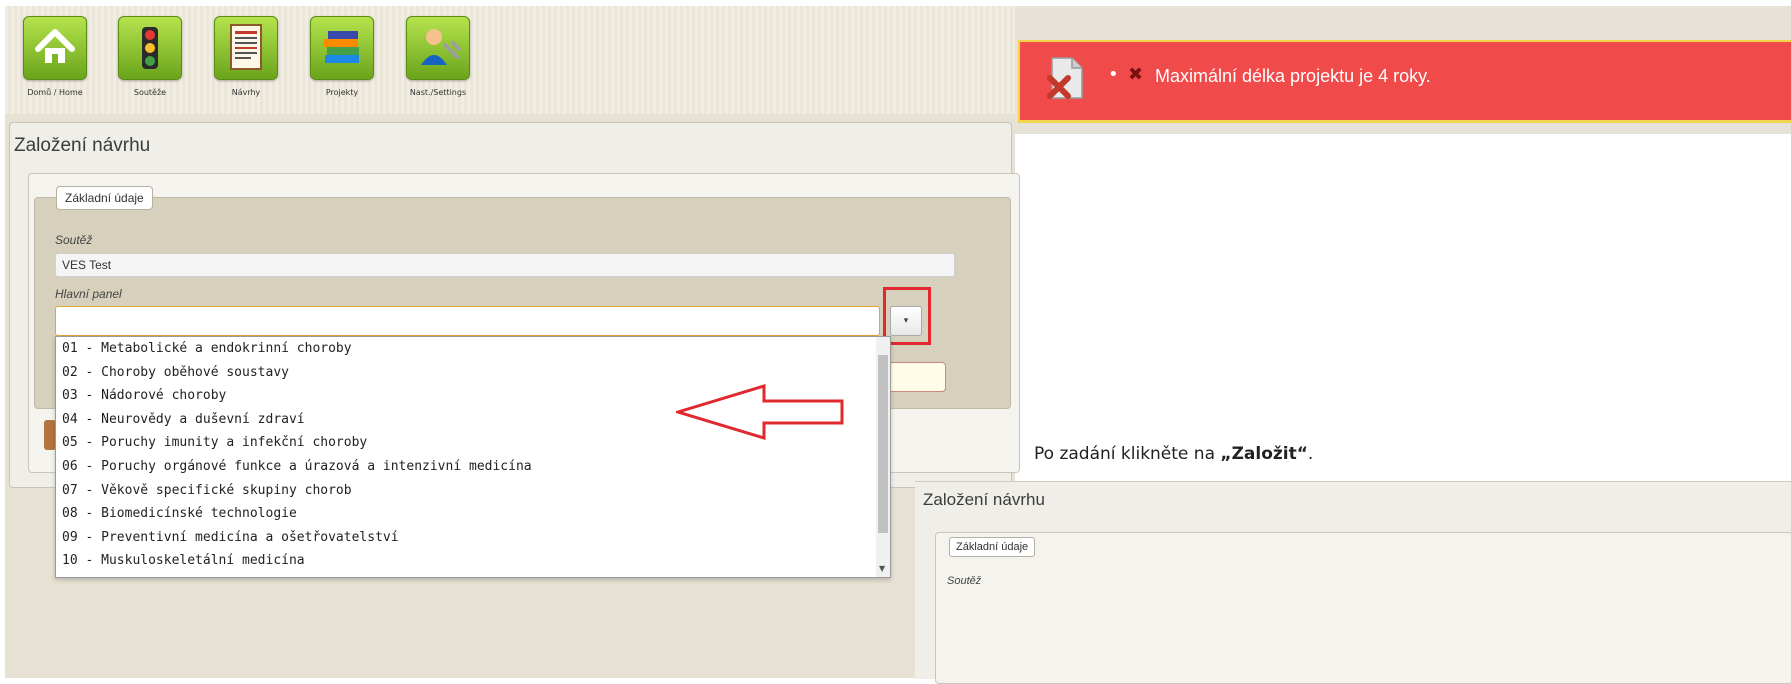 This screenshot has width=1791, height=684. What do you see at coordinates (473, 373) in the screenshot?
I see `dropdown-option: 02 - Choroby oběhové soustavy` at bounding box center [473, 373].